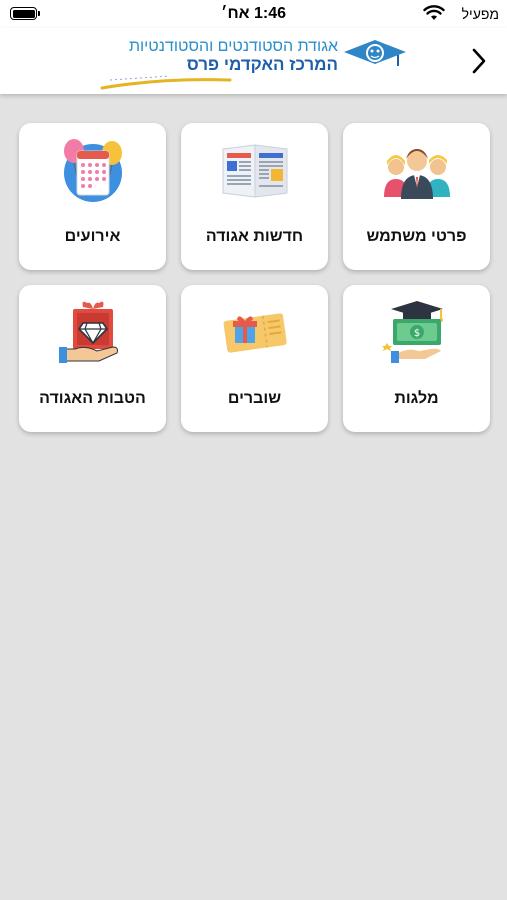  I want to click on tile-label: מלגות, so click(416, 398).